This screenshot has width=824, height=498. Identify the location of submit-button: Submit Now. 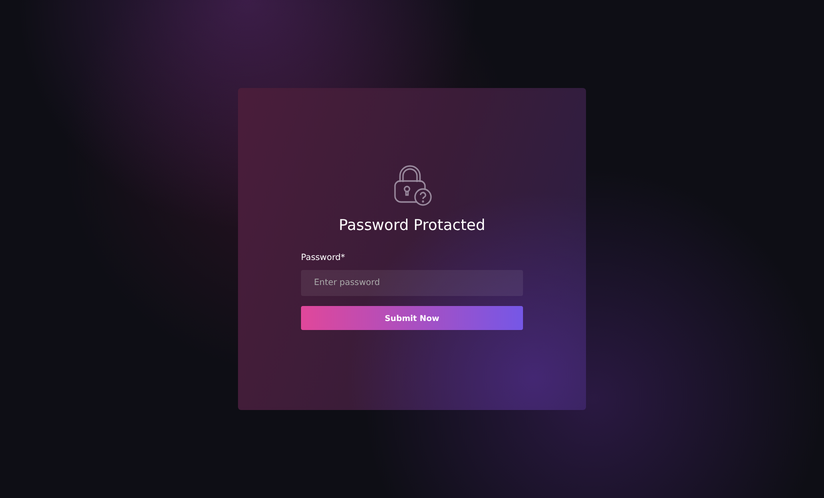
(412, 318).